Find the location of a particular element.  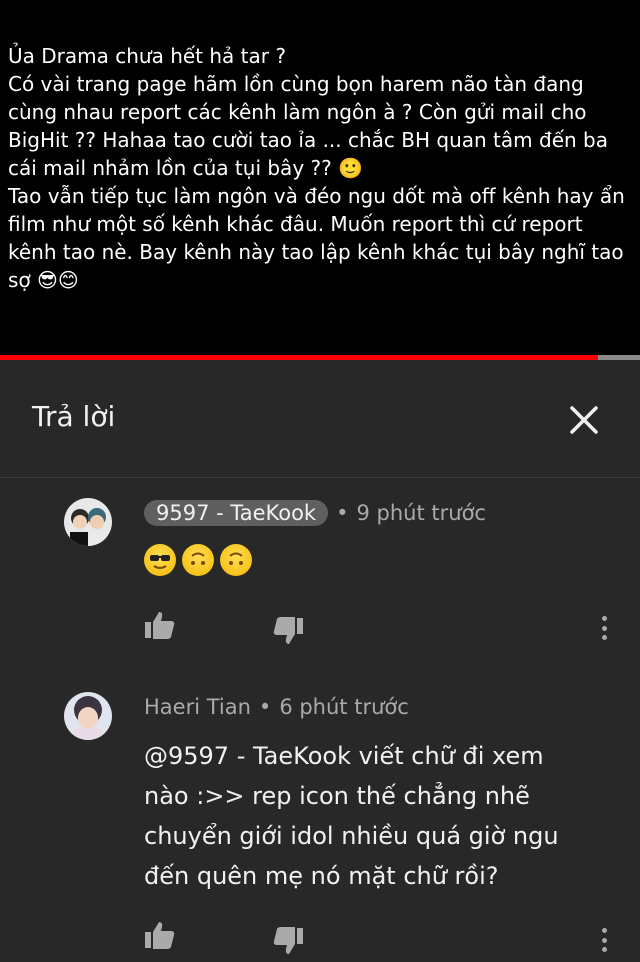

close-button is located at coordinates (584, 420).